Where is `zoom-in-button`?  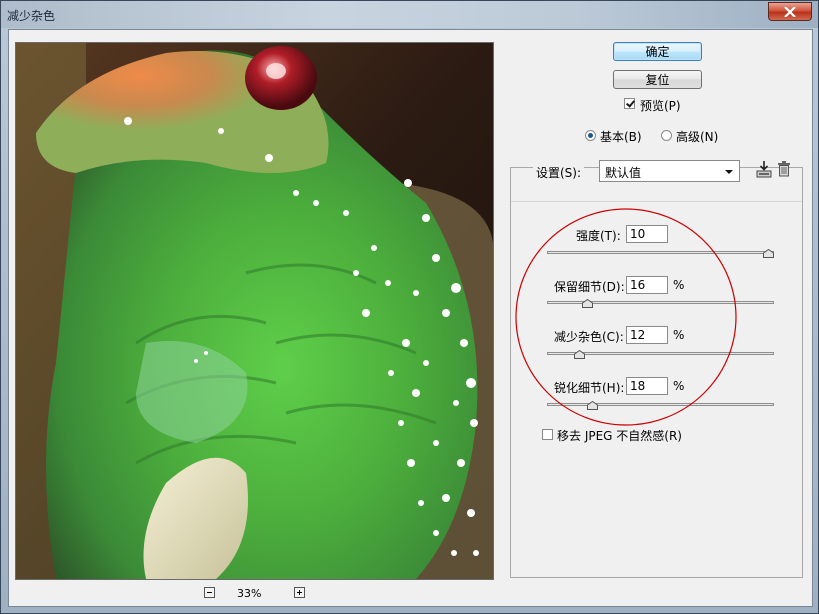 zoom-in-button is located at coordinates (299, 592).